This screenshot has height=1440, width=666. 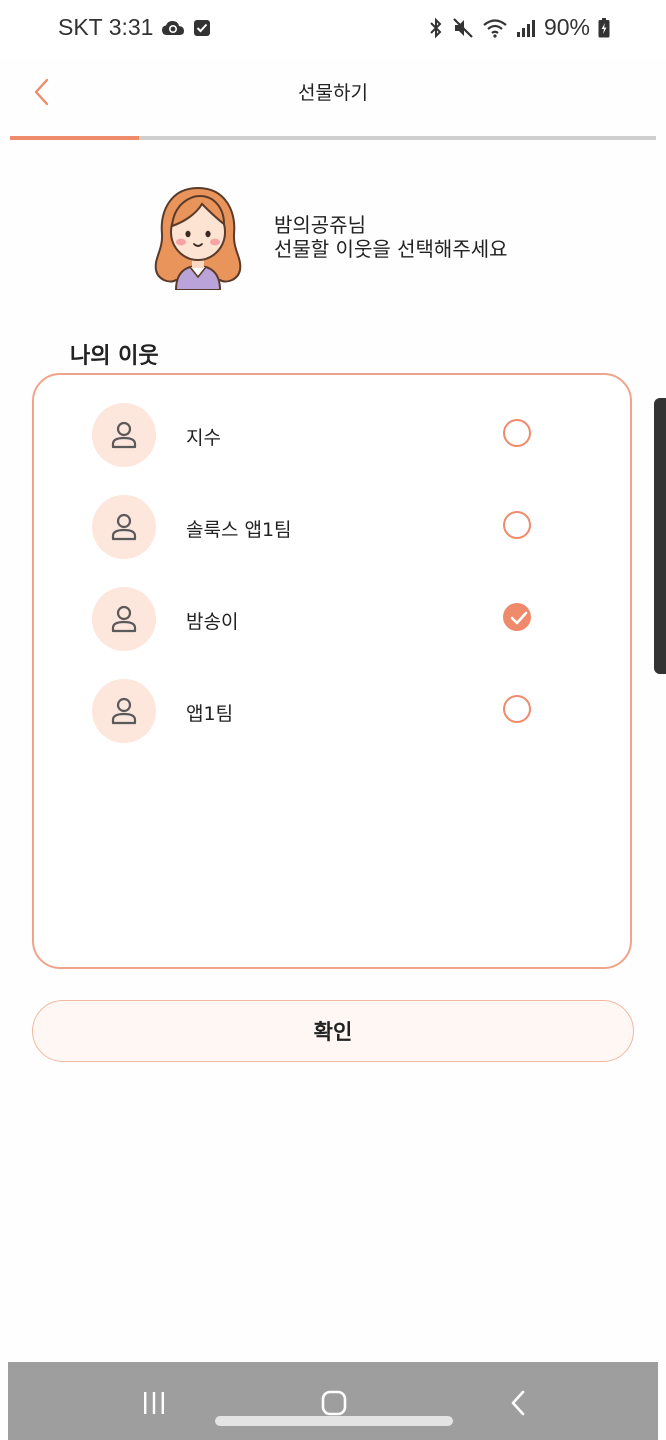 What do you see at coordinates (436, 28) in the screenshot?
I see `bluetooth-icon` at bounding box center [436, 28].